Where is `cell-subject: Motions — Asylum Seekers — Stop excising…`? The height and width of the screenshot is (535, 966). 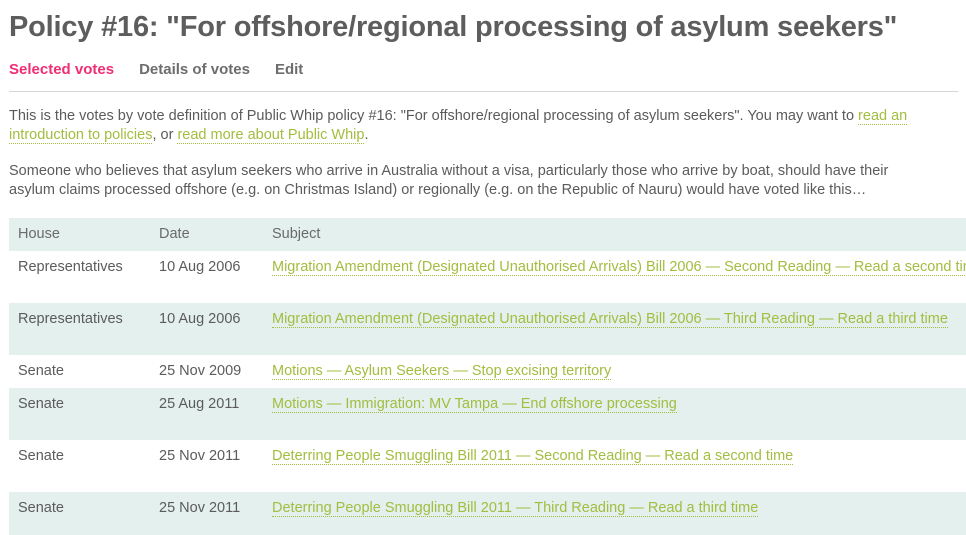
cell-subject: Motions — Asylum Seekers — Stop excising… is located at coordinates (614, 371).